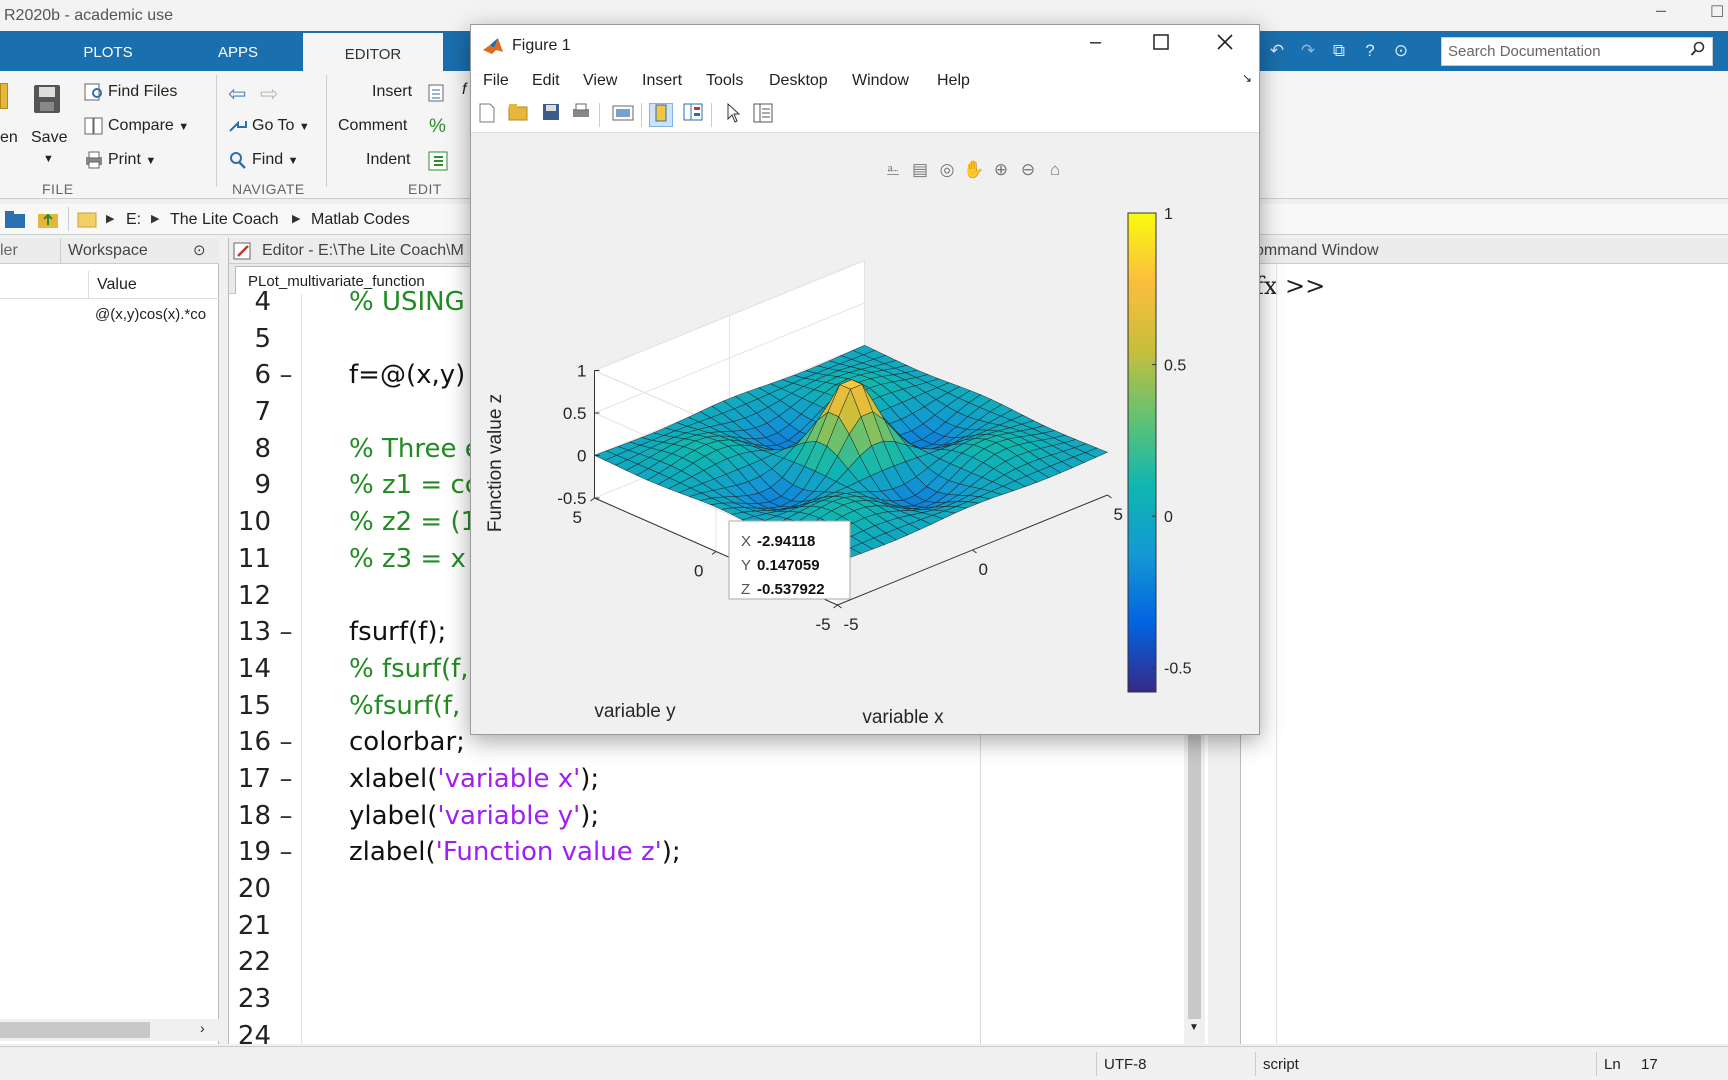  What do you see at coordinates (47, 100) in the screenshot?
I see `save-icon` at bounding box center [47, 100].